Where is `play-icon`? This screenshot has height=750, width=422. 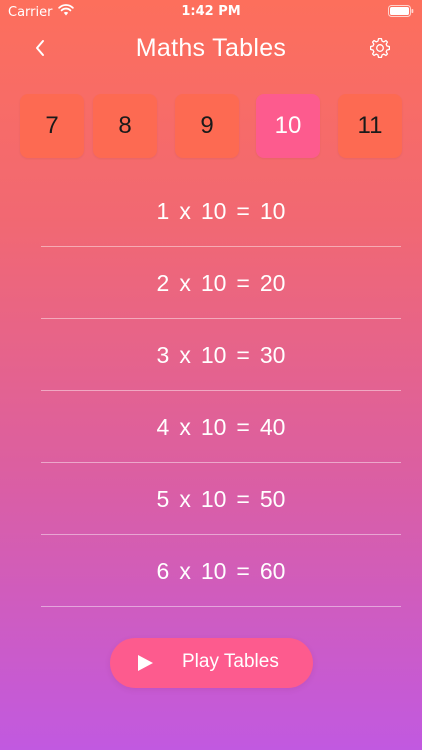
play-icon is located at coordinates (145, 663).